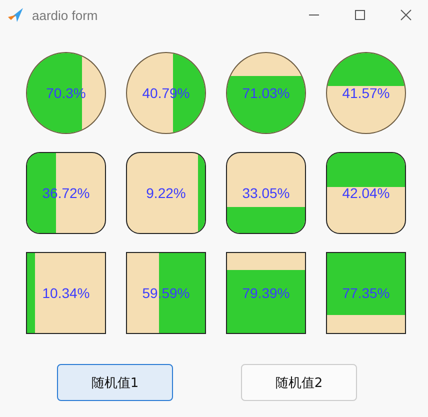  Describe the element at coordinates (65, 15) in the screenshot. I see `window-title: aardio form` at that location.